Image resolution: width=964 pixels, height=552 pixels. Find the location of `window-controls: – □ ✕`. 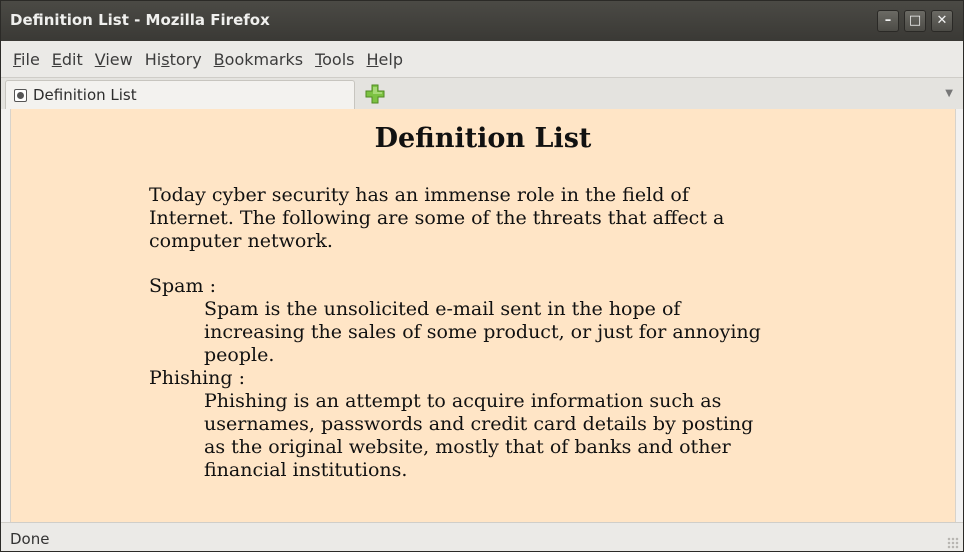

window-controls: – □ ✕ is located at coordinates (915, 21).